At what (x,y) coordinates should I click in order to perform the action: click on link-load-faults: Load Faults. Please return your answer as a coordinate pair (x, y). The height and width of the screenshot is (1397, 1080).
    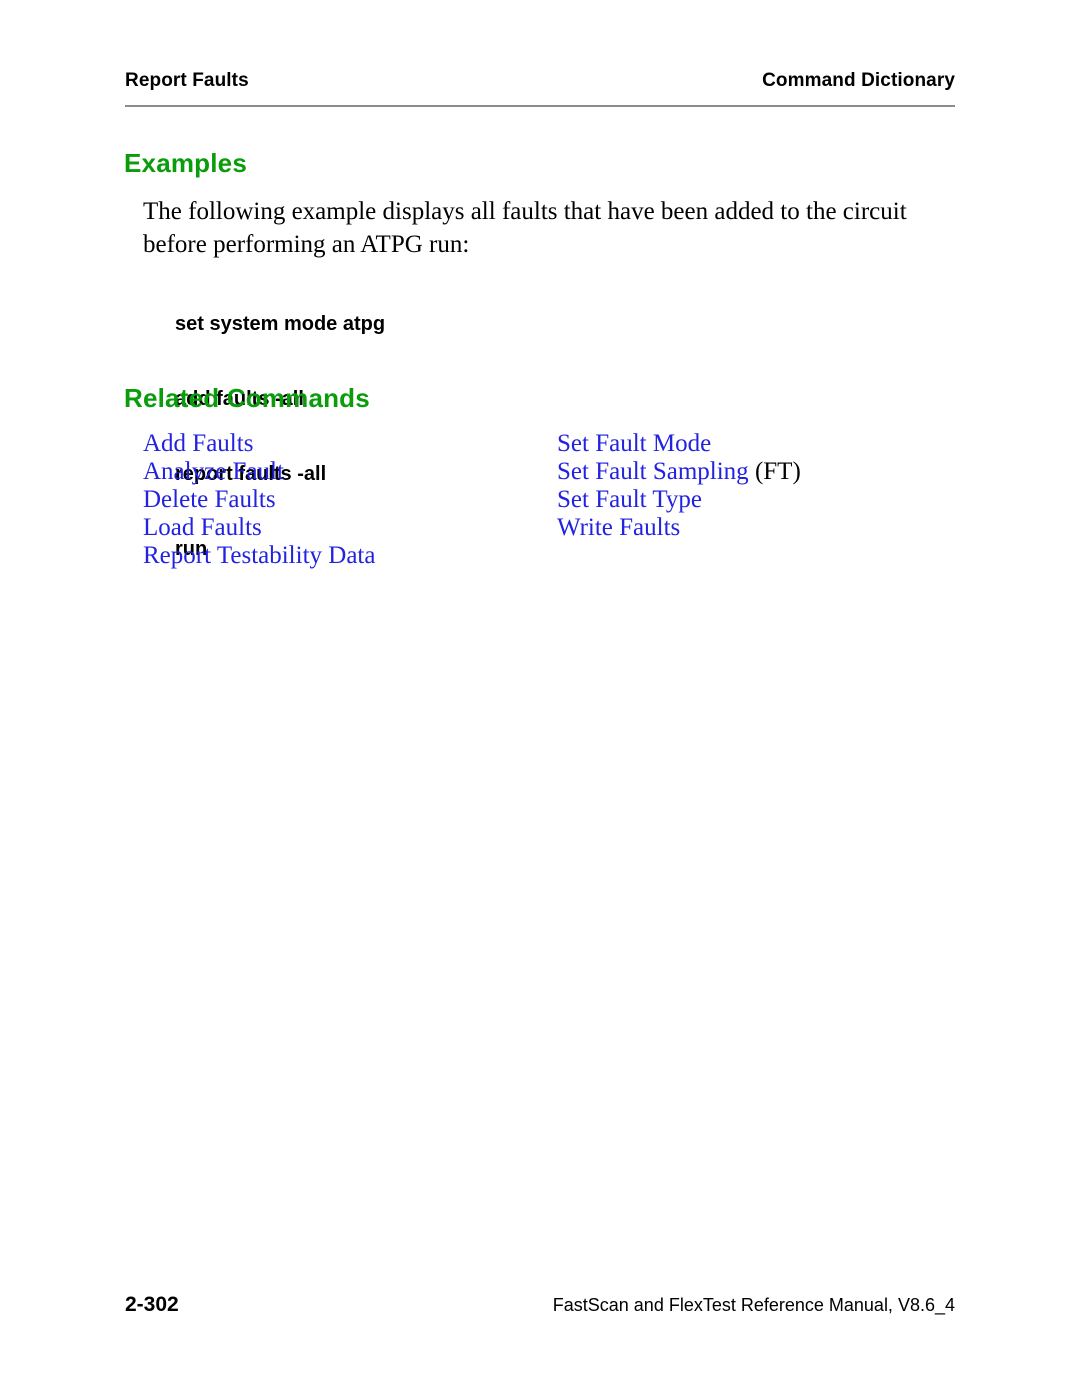
    Looking at the image, I should click on (202, 527).